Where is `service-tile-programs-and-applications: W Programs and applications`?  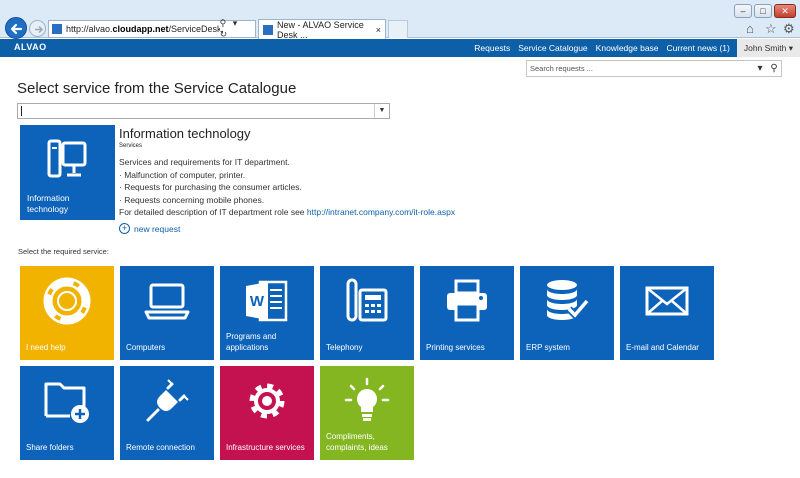 service-tile-programs-and-applications: W Programs and applications is located at coordinates (267, 313).